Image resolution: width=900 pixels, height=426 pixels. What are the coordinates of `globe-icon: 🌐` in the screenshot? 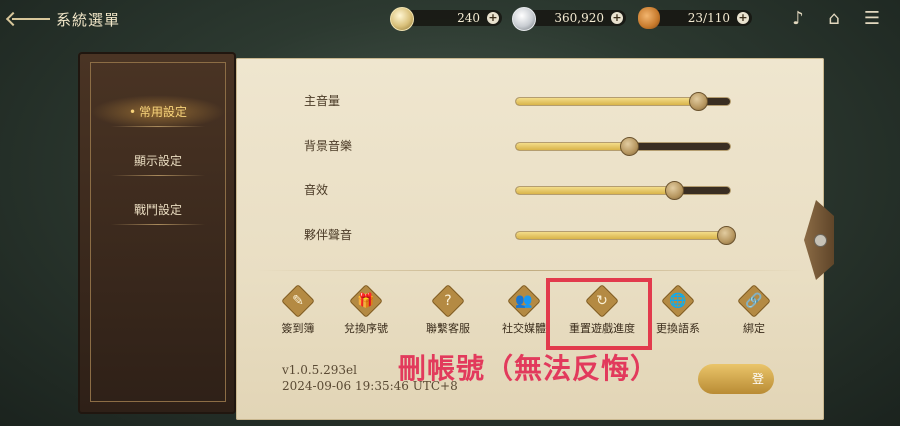 It's located at (678, 301).